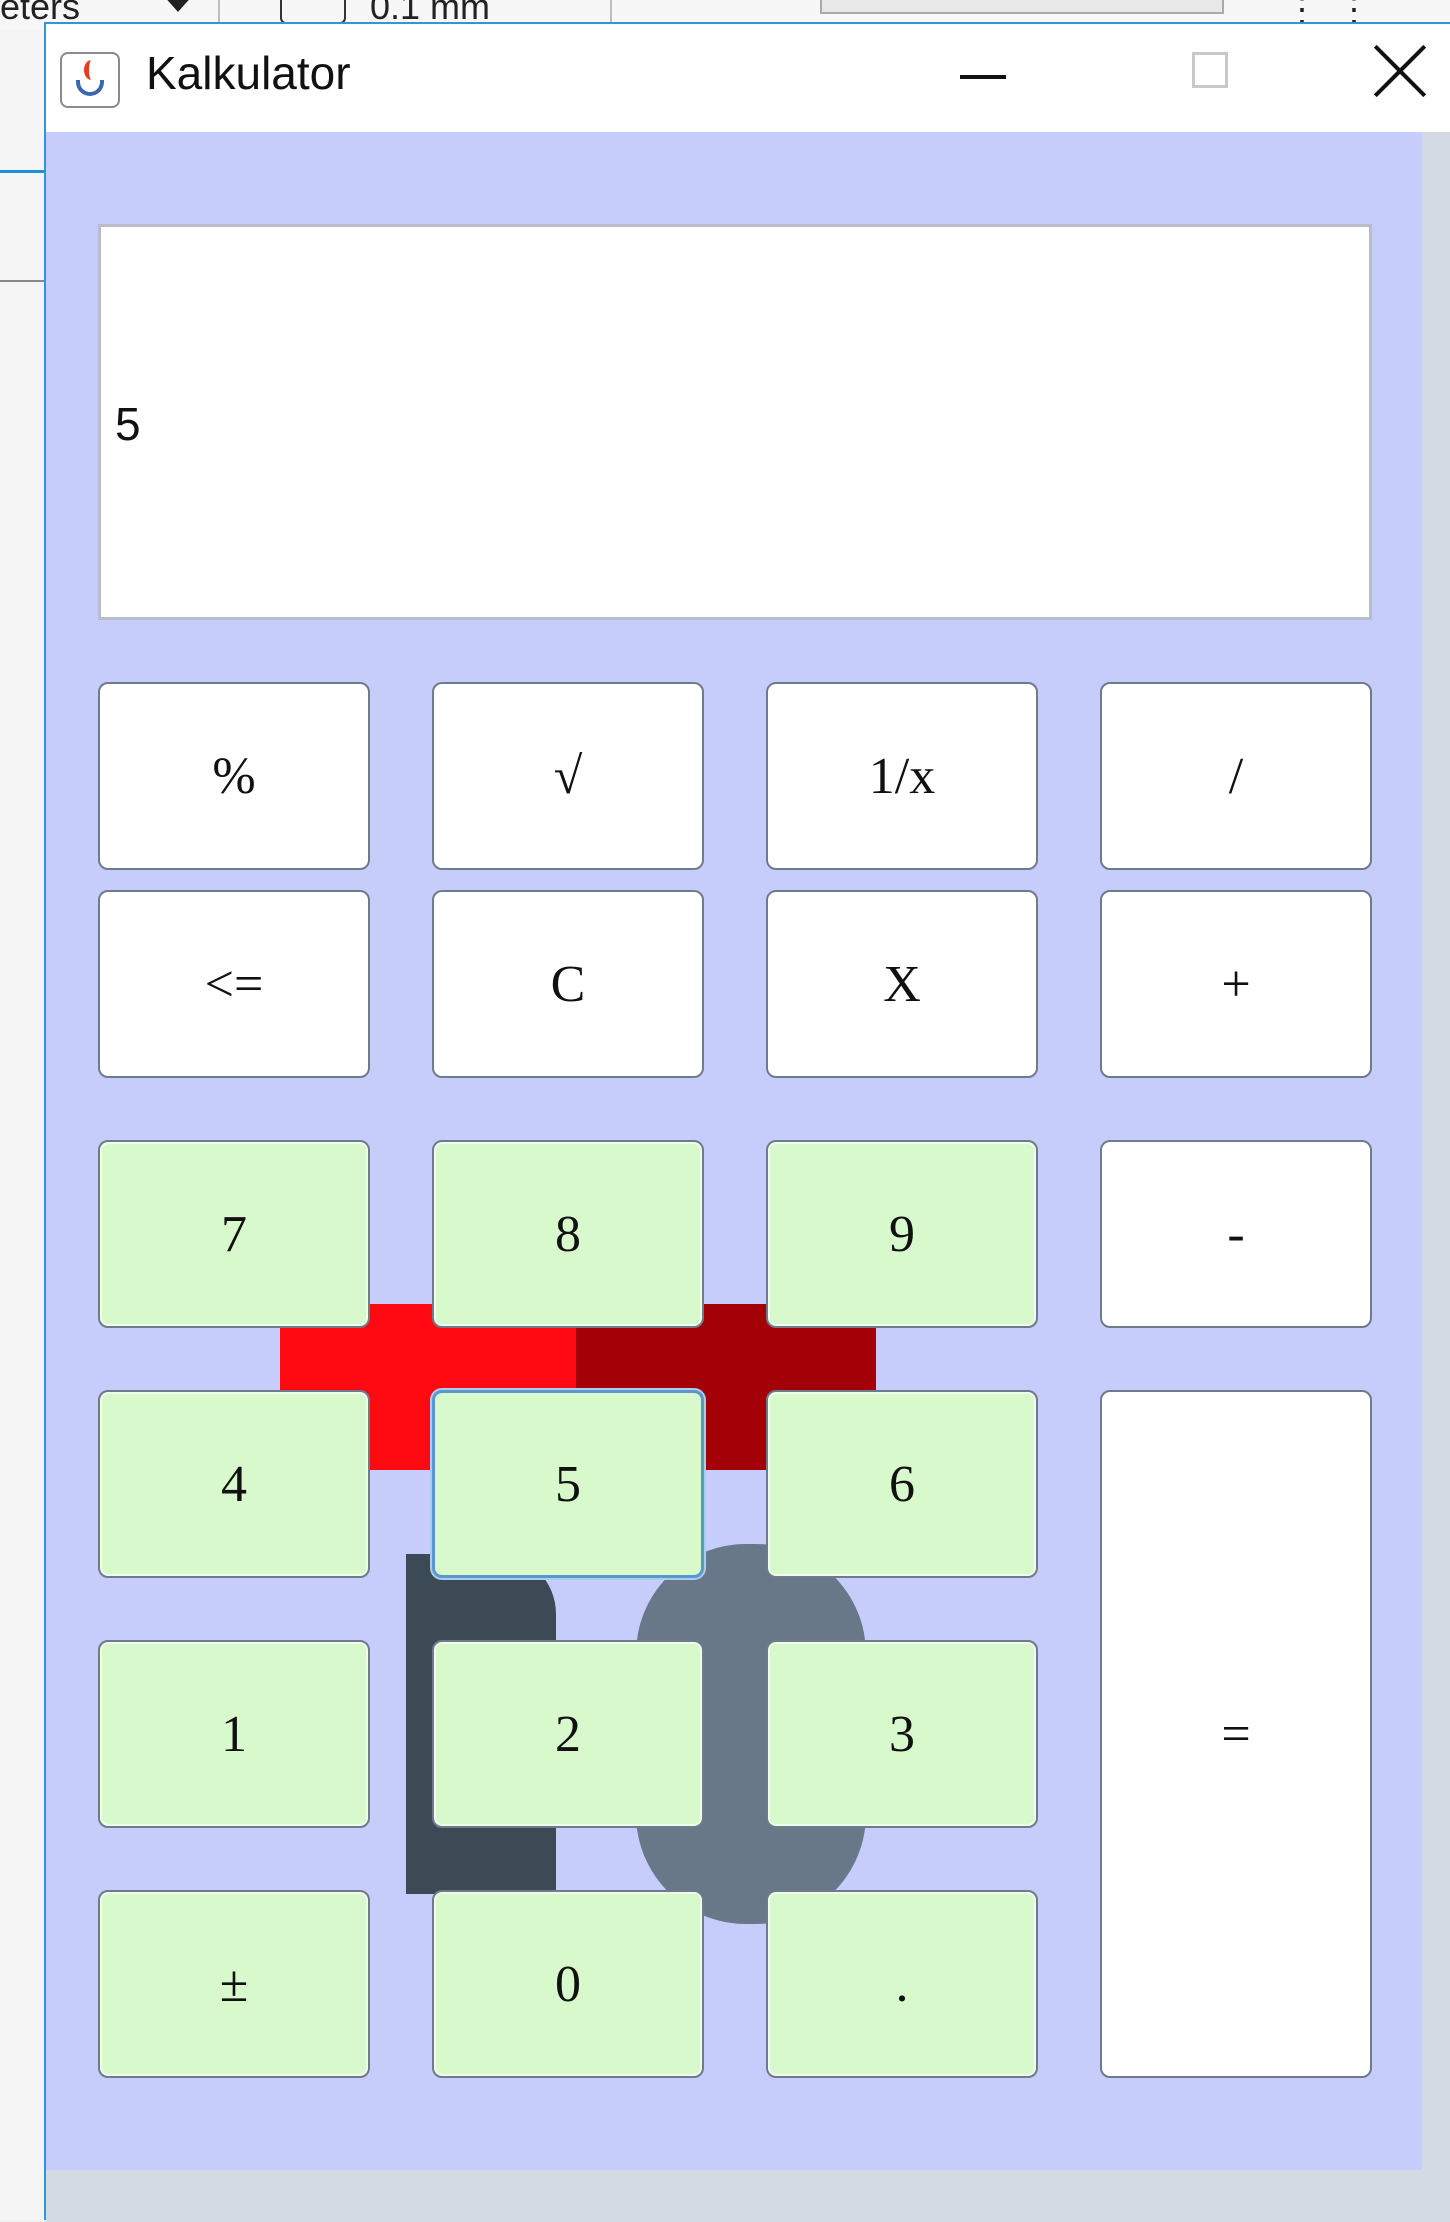 Image resolution: width=1450 pixels, height=2222 pixels. What do you see at coordinates (983, 77) in the screenshot?
I see `minimize-icon` at bounding box center [983, 77].